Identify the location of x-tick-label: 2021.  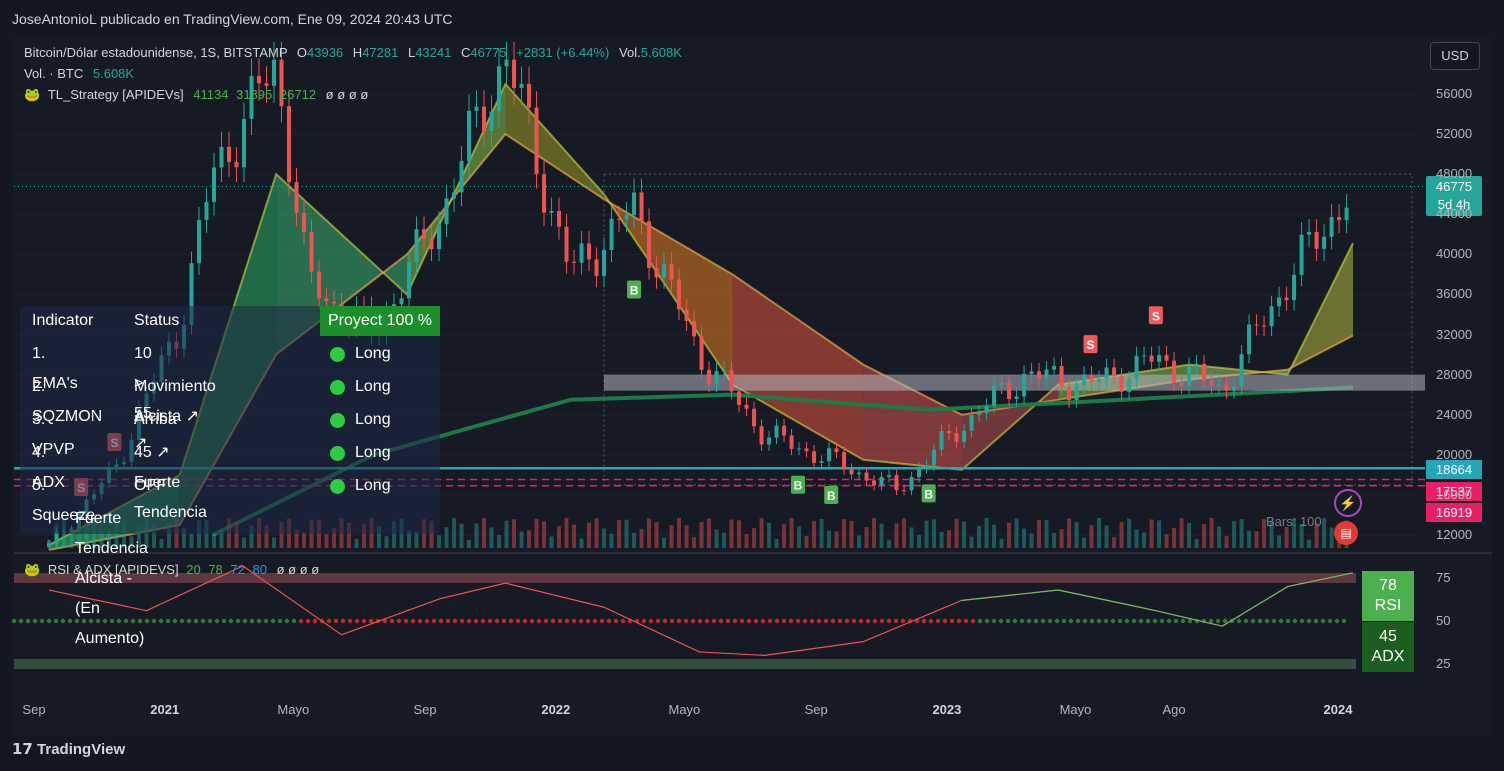
(165, 709).